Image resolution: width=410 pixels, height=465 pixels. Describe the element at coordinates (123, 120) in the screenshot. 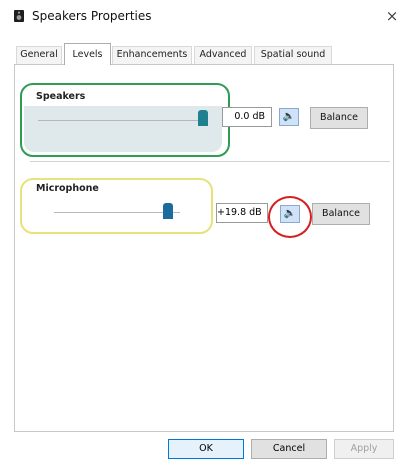

I see `speakers-slider-track` at that location.